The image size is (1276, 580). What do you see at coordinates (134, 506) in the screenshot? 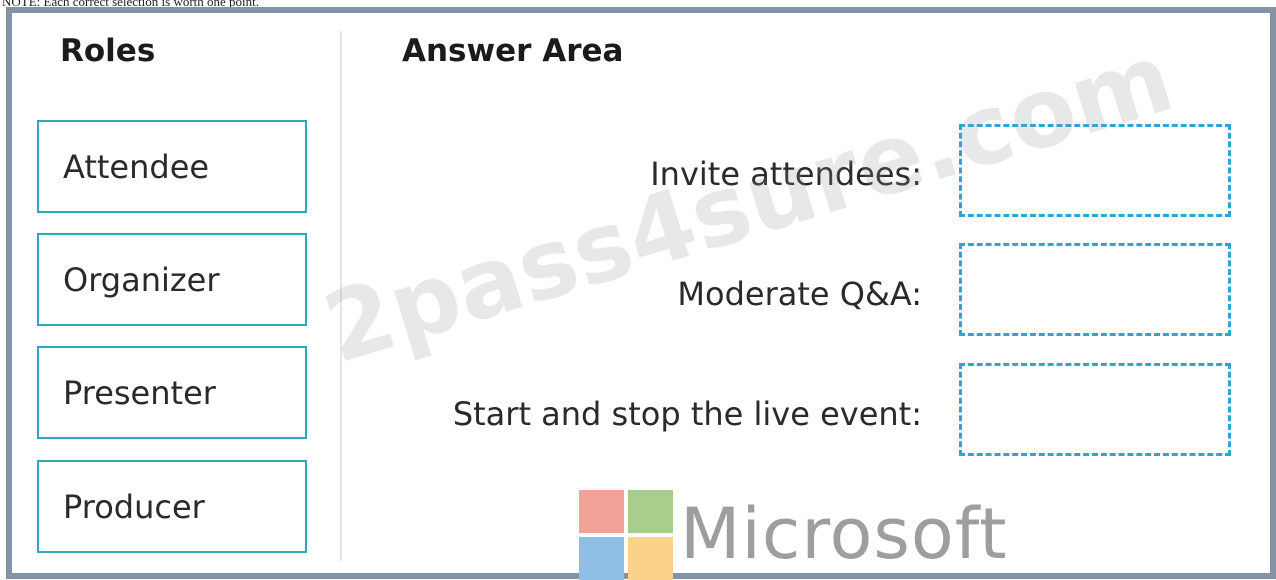
I see `role-option-label: Producer` at bounding box center [134, 506].